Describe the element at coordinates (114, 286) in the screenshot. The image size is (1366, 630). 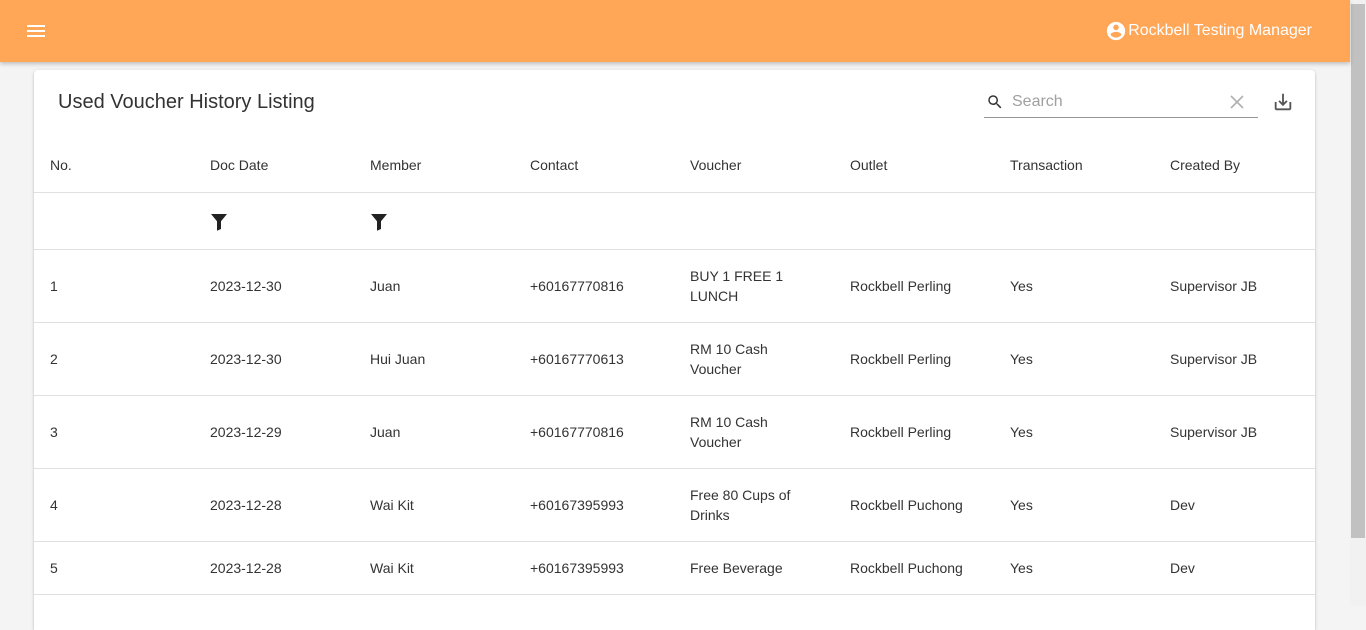
I see `cell-no: 1` at that location.